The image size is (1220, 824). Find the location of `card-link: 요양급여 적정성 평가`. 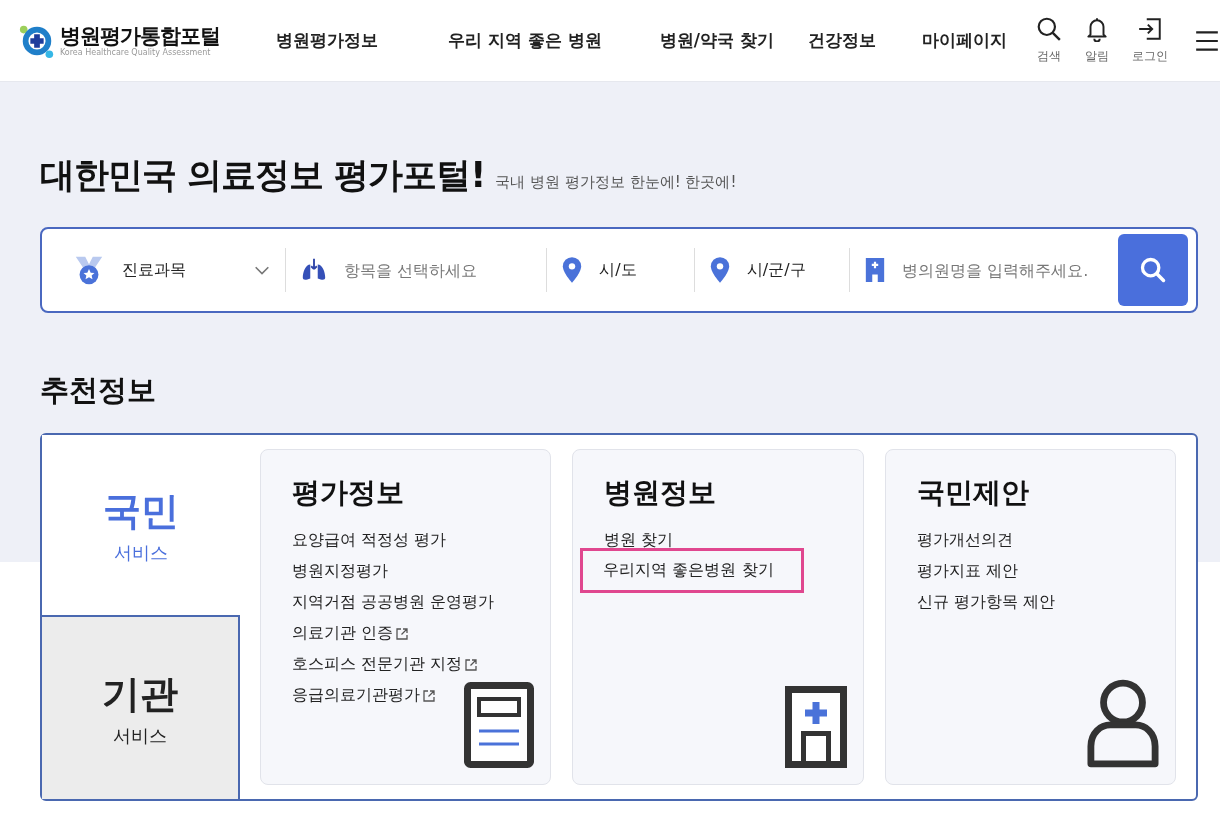

card-link: 요양급여 적정성 평가 is located at coordinates (369, 540).